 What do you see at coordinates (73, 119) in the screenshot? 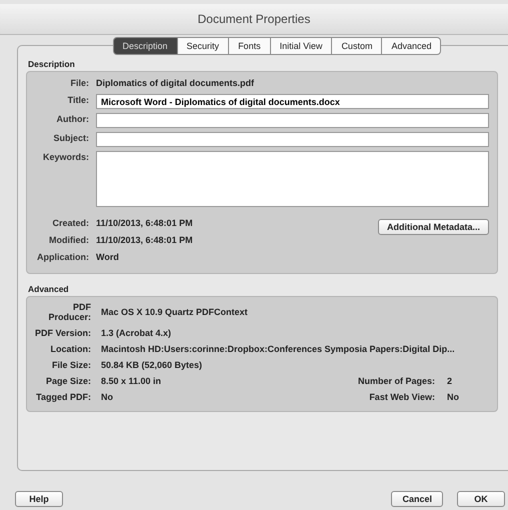
I see `field-label: Author:` at bounding box center [73, 119].